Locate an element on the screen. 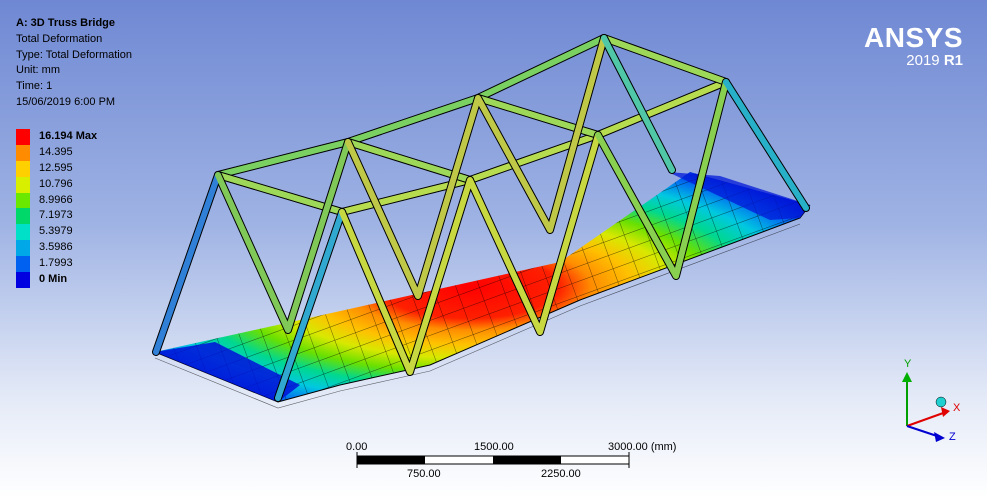 Image resolution: width=987 pixels, height=498 pixels. triad-y-label: Y is located at coordinates (908, 364).